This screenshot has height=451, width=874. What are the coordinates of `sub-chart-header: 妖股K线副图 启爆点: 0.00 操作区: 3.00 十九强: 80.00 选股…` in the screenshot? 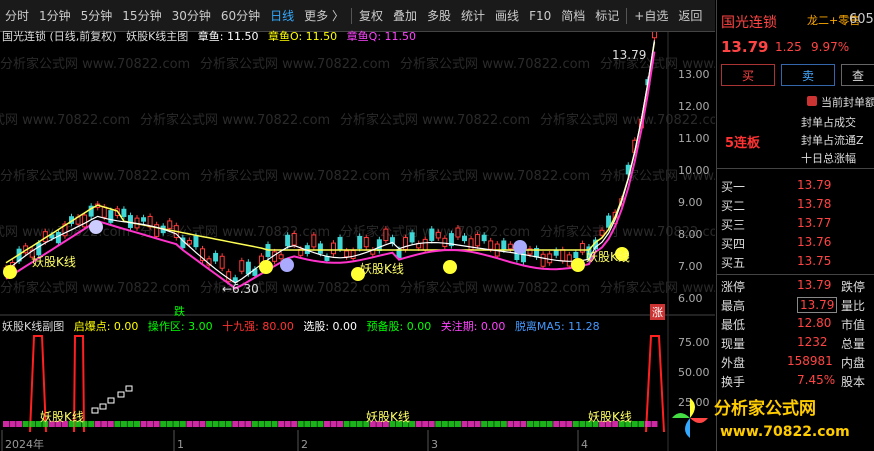 It's located at (304, 326).